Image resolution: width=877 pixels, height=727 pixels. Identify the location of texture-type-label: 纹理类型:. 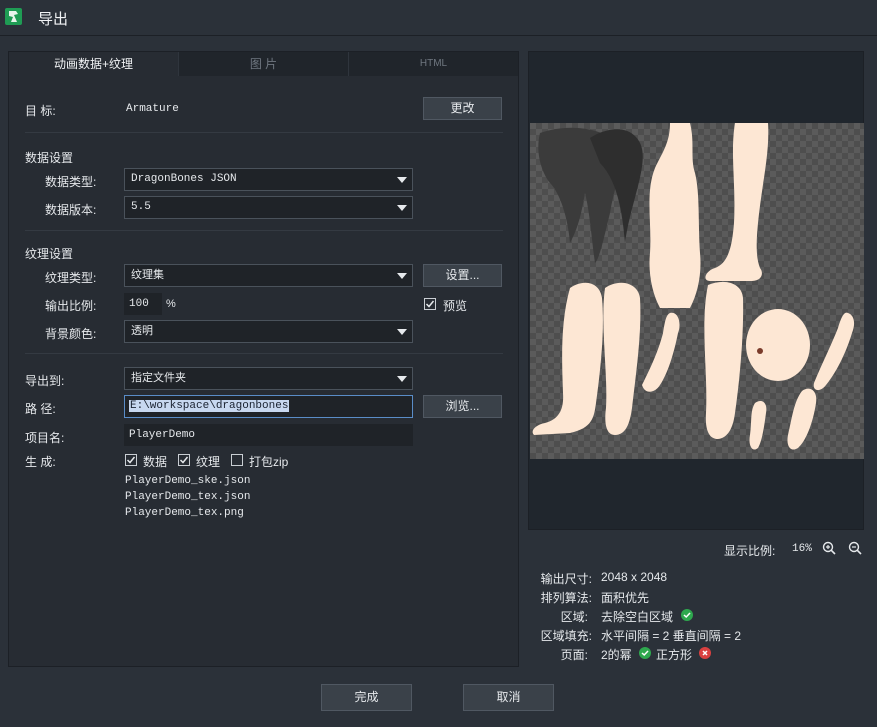
(71, 278).